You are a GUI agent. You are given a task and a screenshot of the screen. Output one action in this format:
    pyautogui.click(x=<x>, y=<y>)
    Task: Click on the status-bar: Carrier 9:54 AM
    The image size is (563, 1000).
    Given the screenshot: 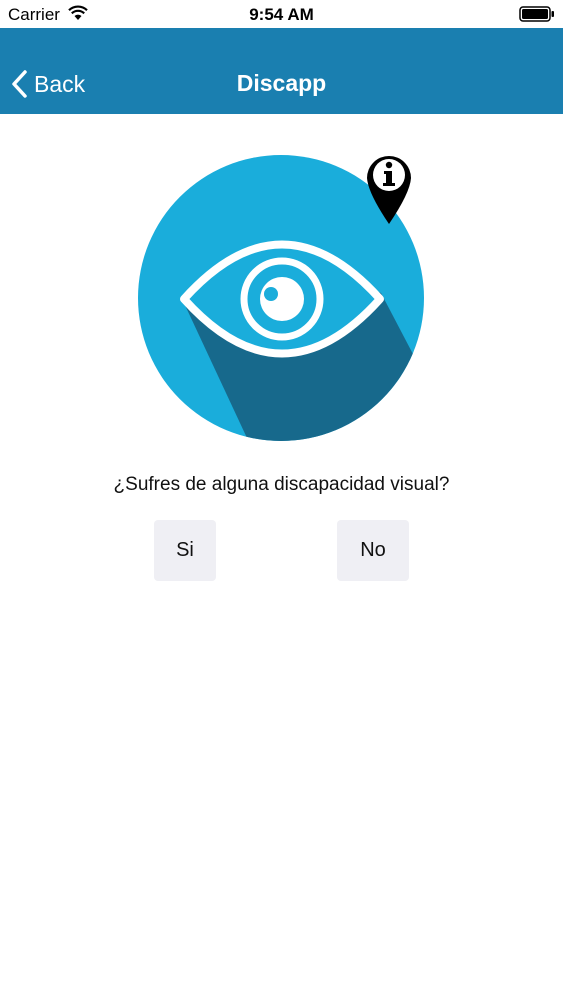 What is the action you would take?
    pyautogui.click(x=281, y=14)
    